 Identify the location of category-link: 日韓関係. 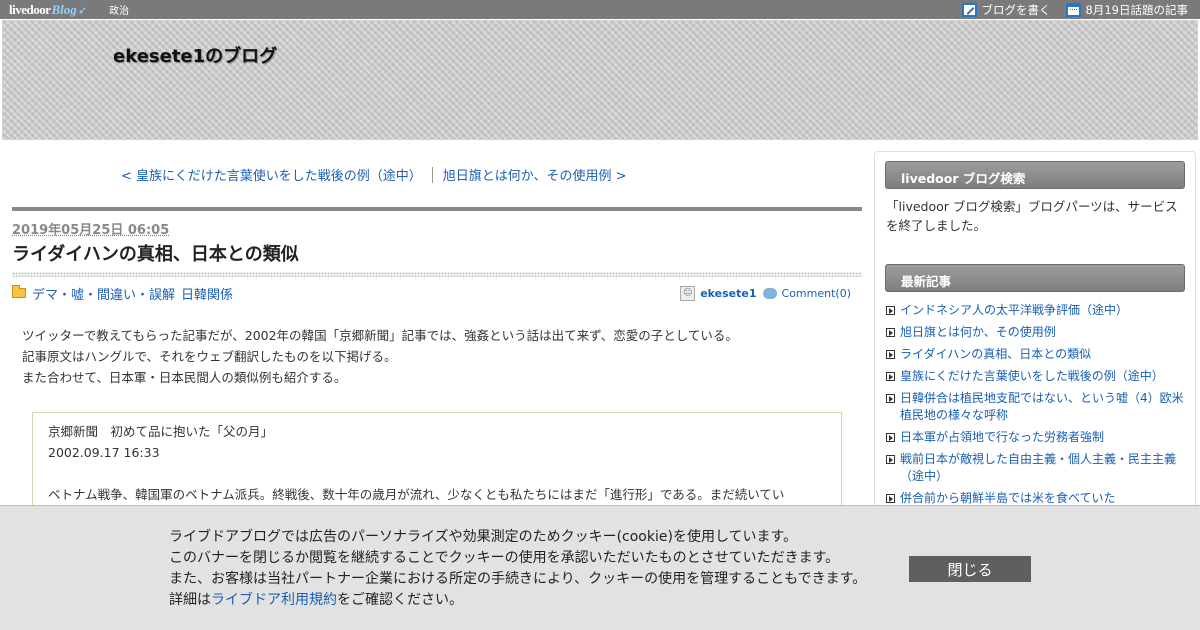
(207, 293).